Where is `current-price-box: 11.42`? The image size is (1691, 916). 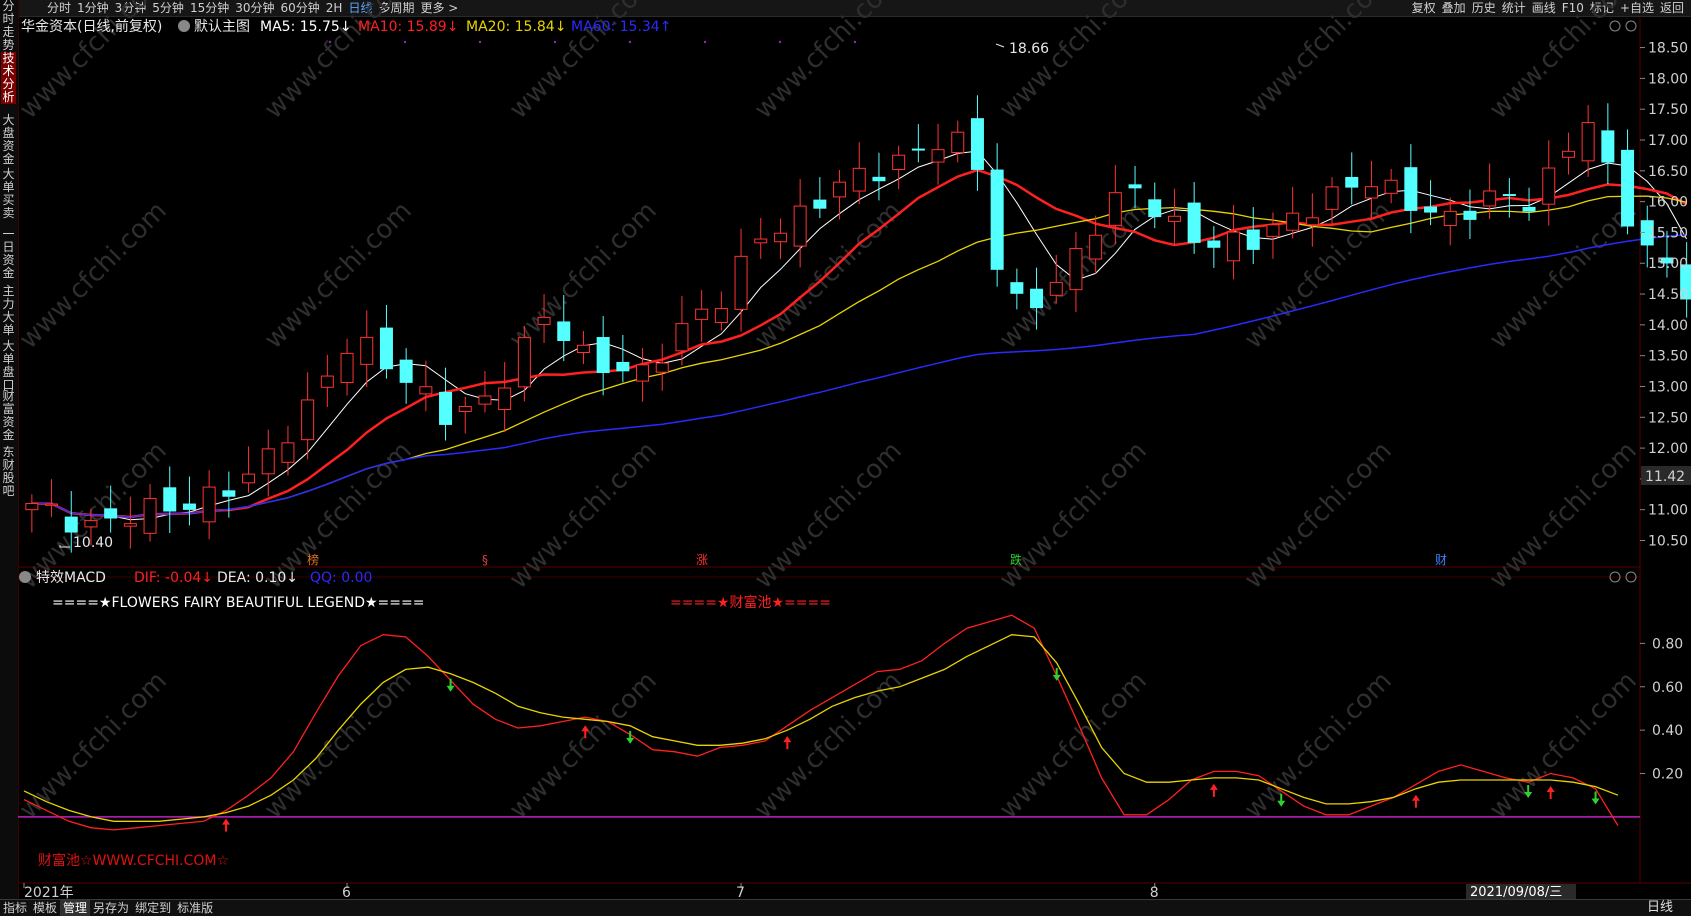
current-price-box: 11.42 is located at coordinates (1666, 475).